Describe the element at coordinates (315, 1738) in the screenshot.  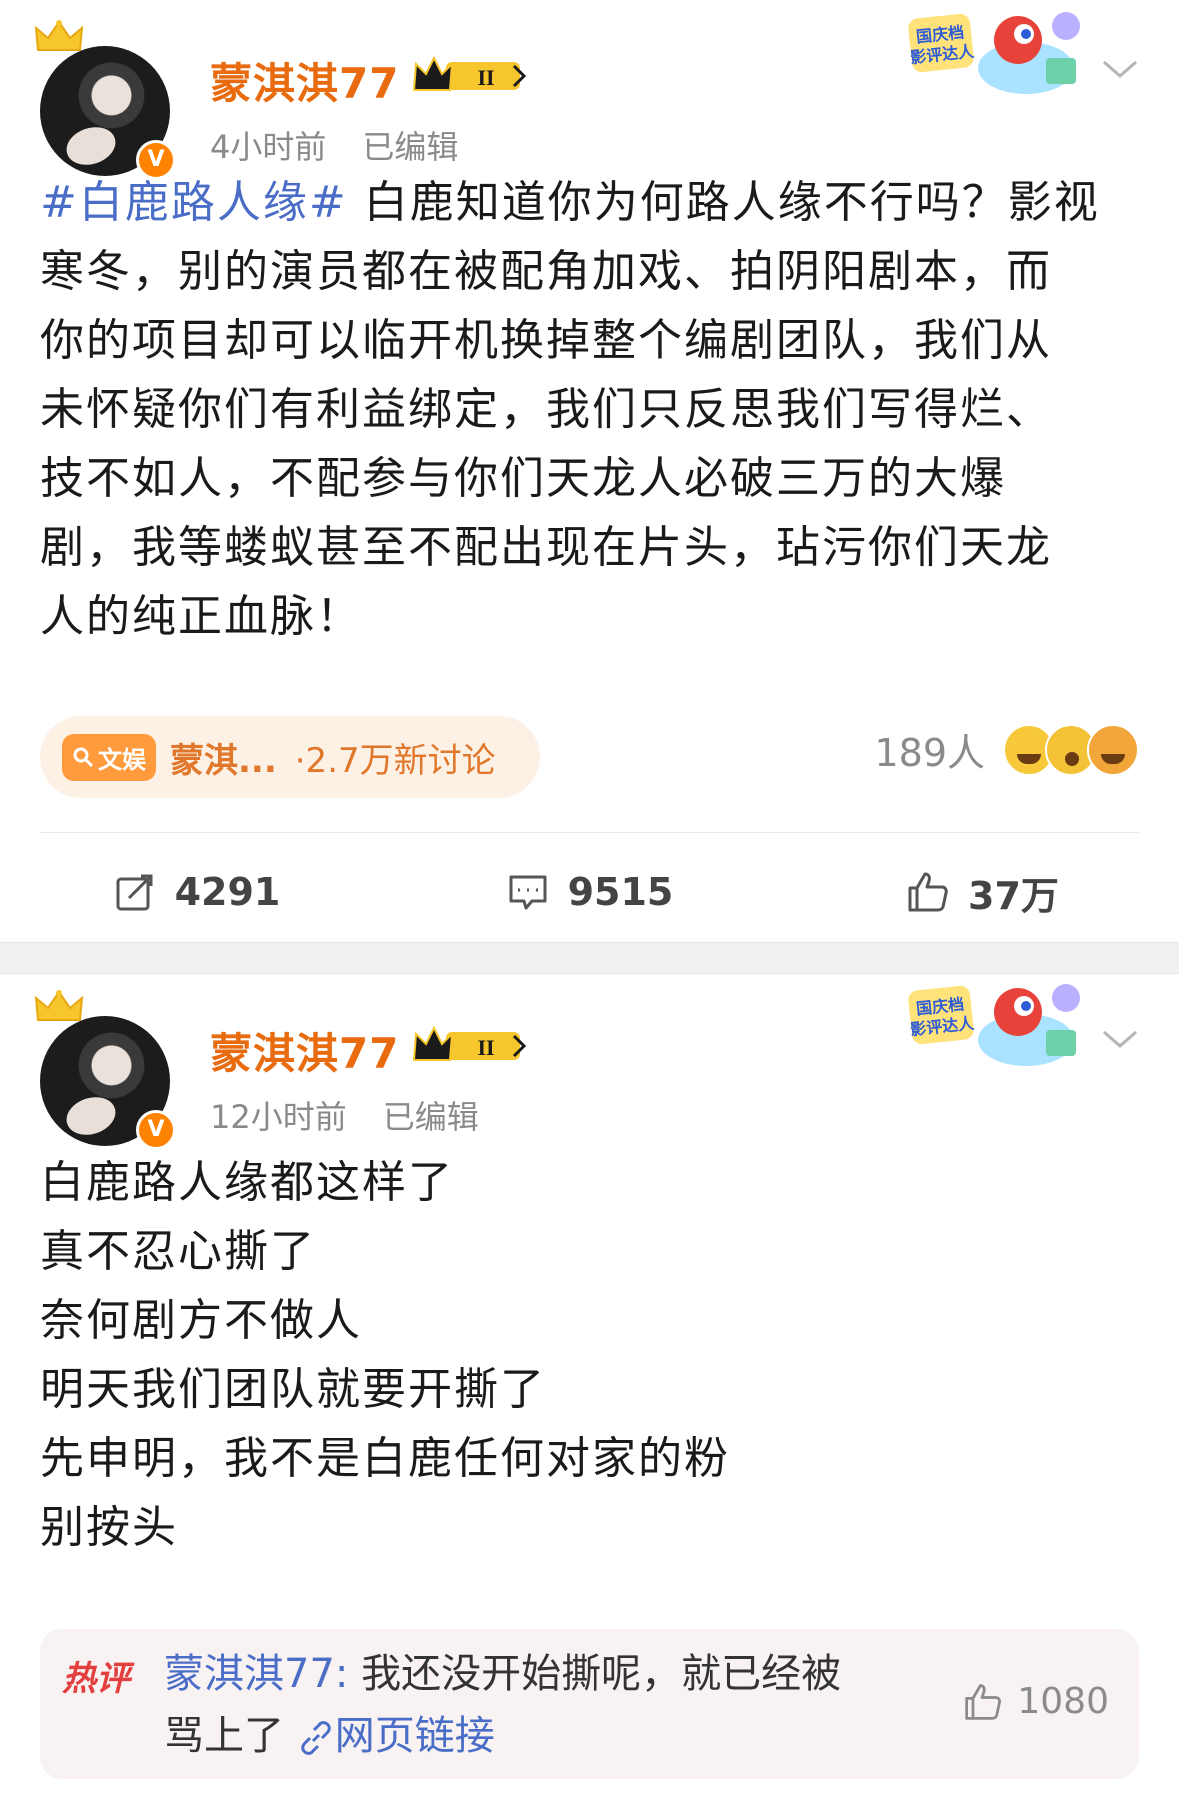
I see `link-icon` at that location.